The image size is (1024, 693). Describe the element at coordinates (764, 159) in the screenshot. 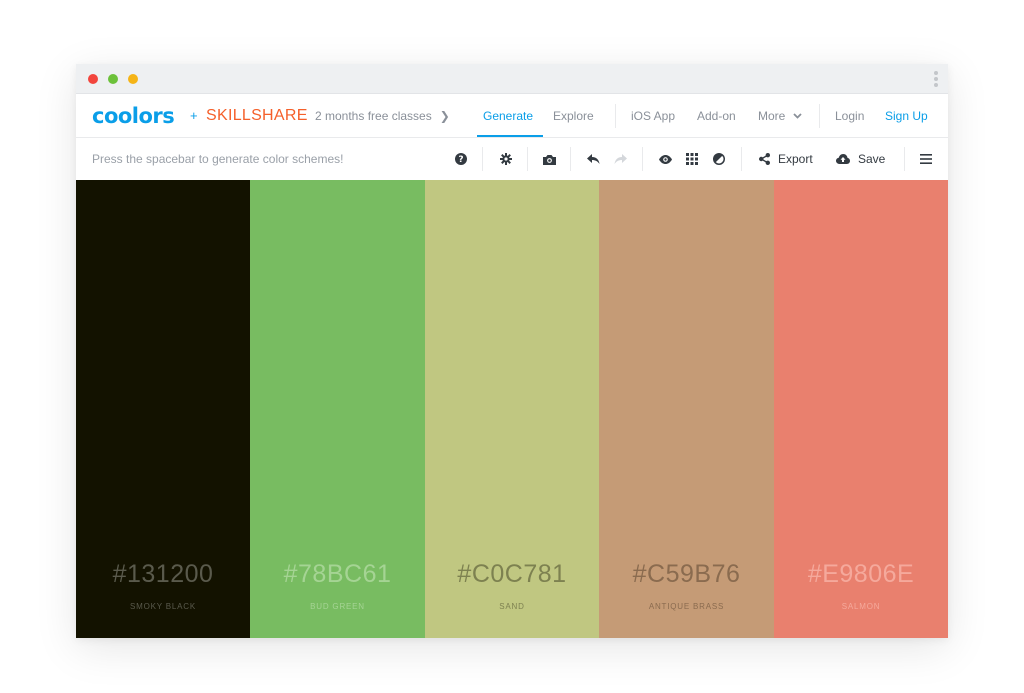

I see `share-icon` at that location.